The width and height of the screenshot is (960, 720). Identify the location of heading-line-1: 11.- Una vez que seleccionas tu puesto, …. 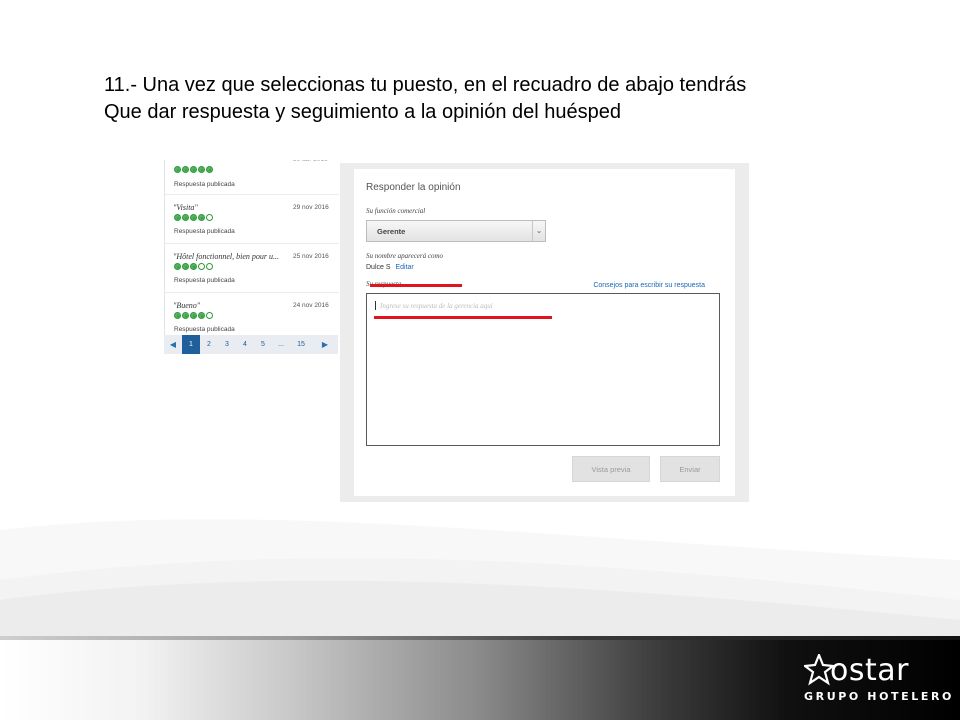
(425, 85).